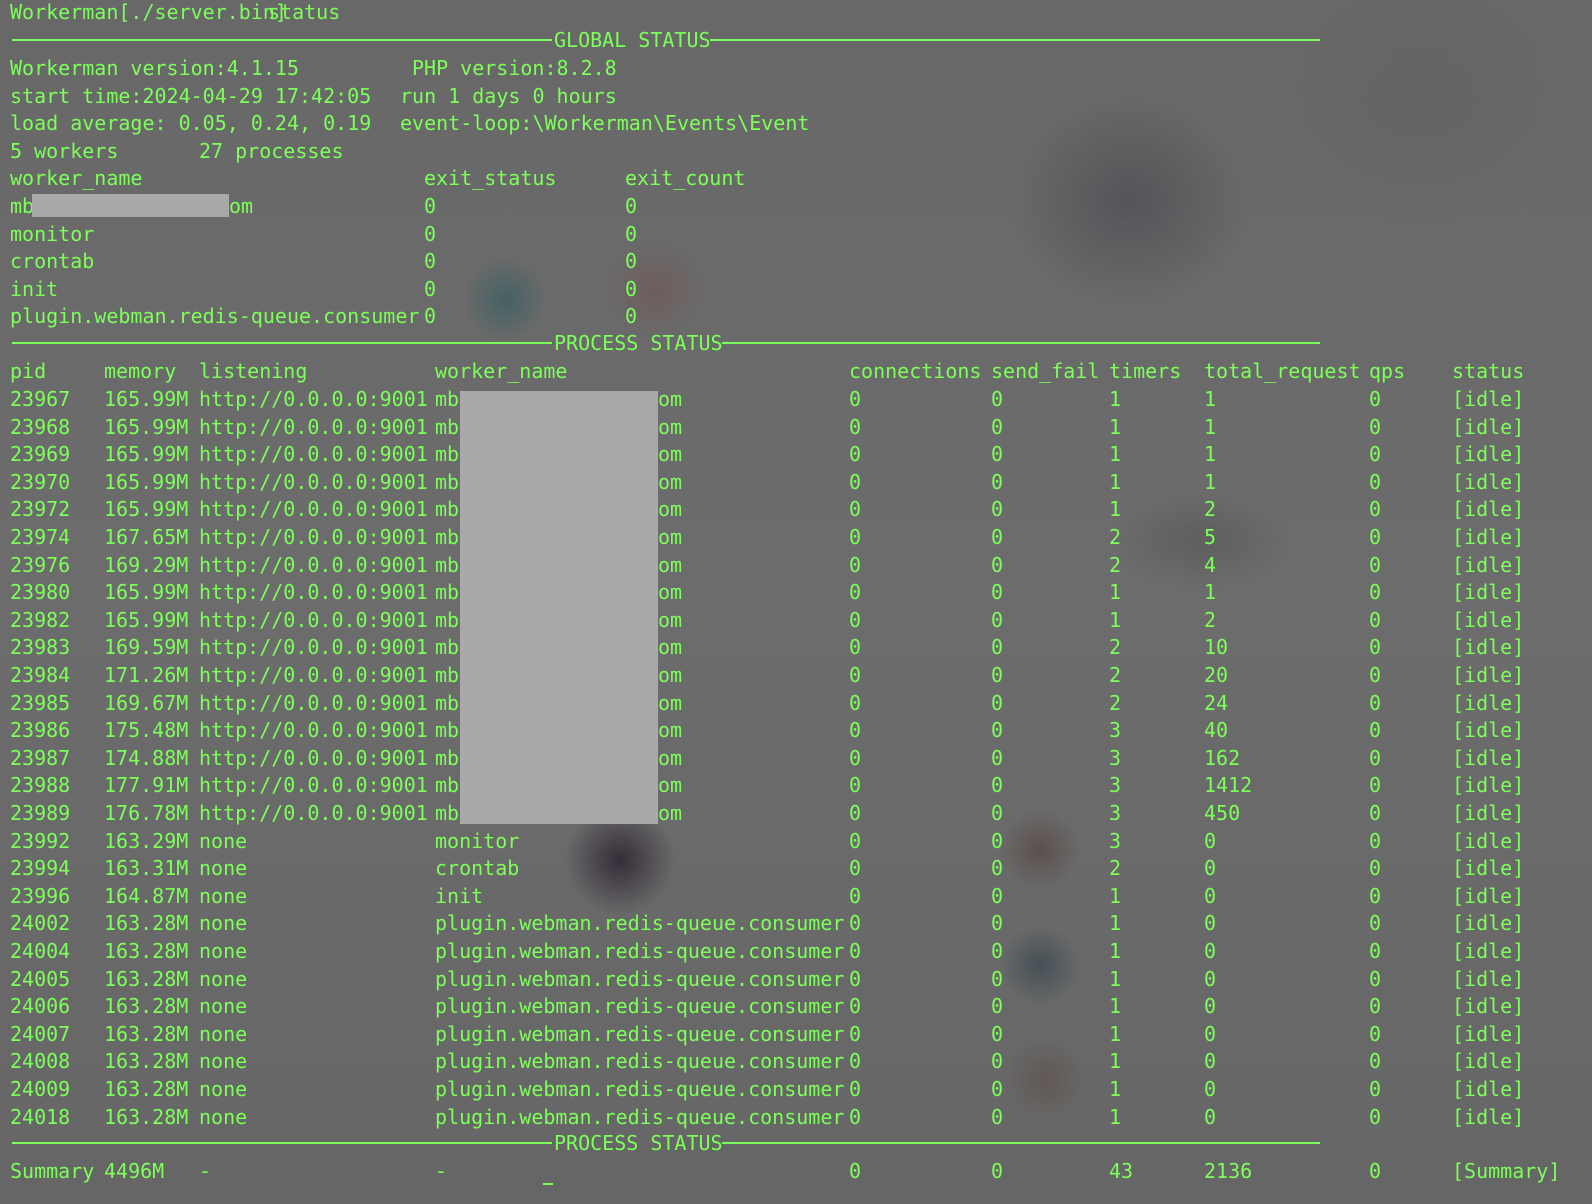 This screenshot has width=1592, height=1204. Describe the element at coordinates (997, 1171) in the screenshot. I see `summary-send-fail: 0` at that location.